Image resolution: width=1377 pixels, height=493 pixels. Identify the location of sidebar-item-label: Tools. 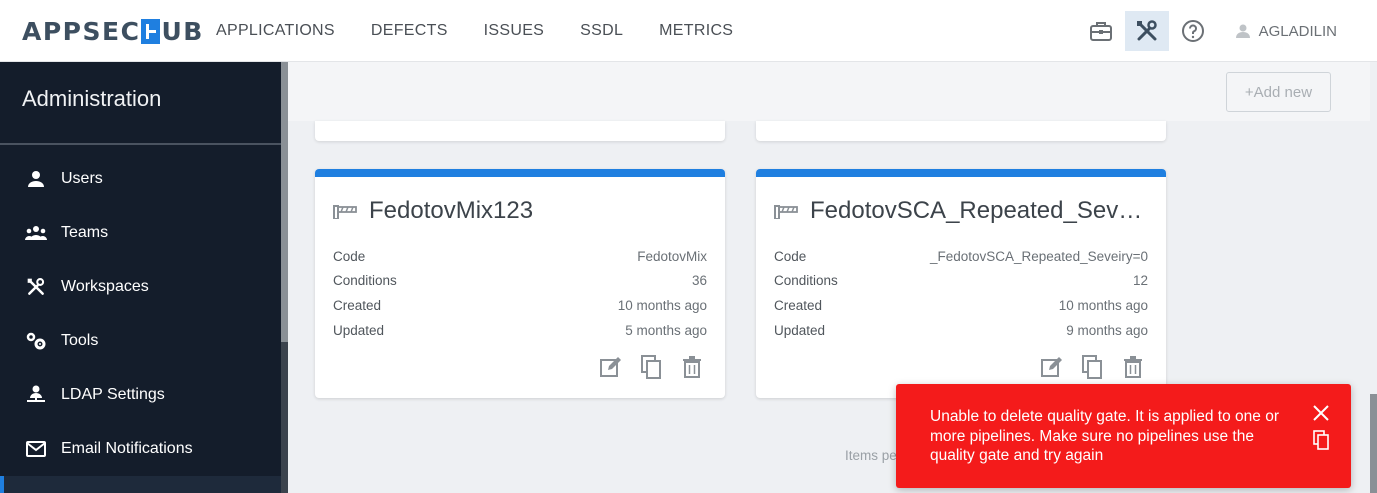
(80, 340).